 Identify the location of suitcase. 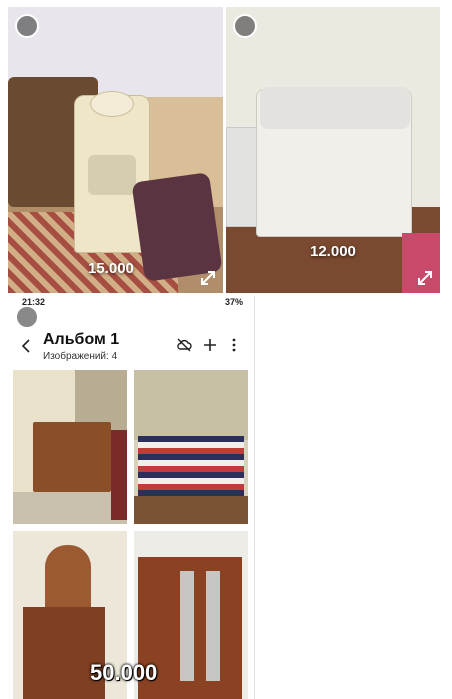
(177, 227).